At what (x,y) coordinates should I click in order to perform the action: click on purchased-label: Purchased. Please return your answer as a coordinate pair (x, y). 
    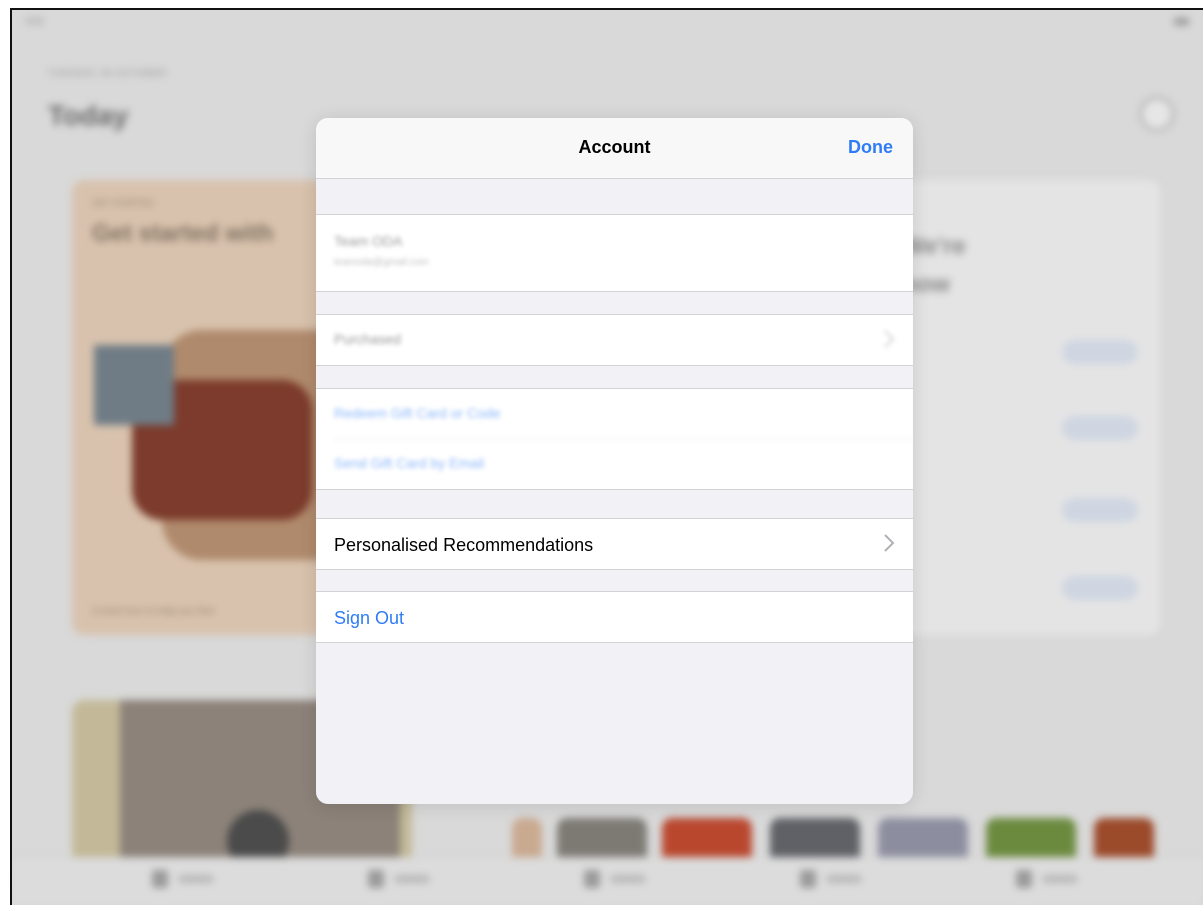
    Looking at the image, I should click on (367, 339).